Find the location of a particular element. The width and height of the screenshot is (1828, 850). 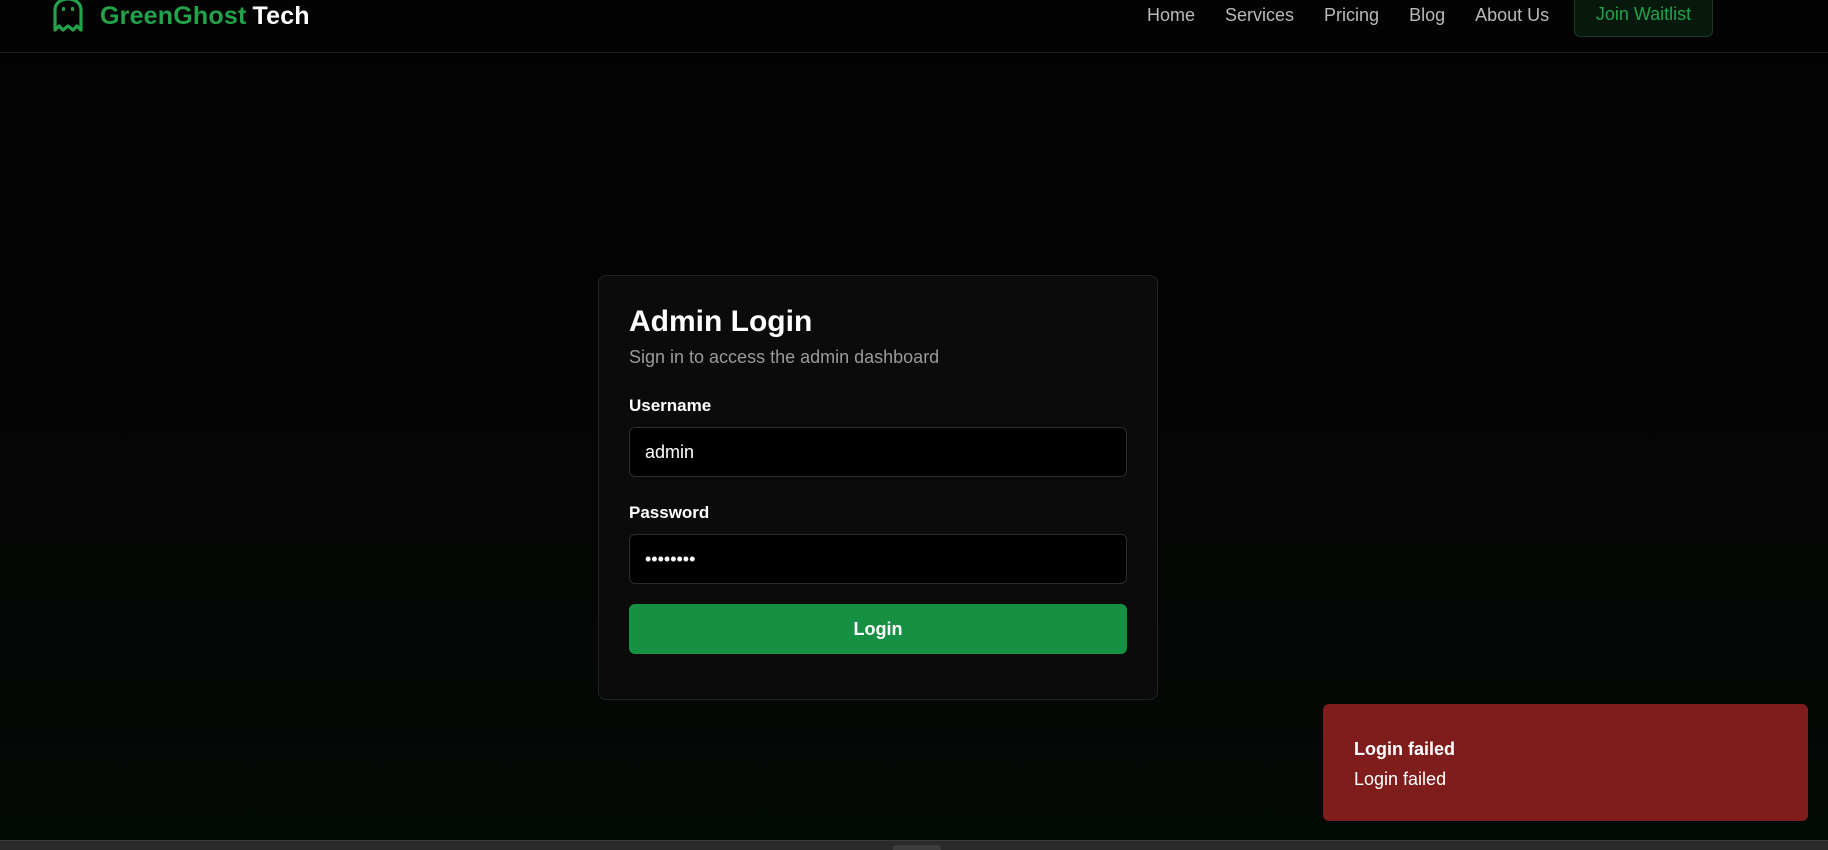

error-toast: Login failed Login failed is located at coordinates (1565, 762).